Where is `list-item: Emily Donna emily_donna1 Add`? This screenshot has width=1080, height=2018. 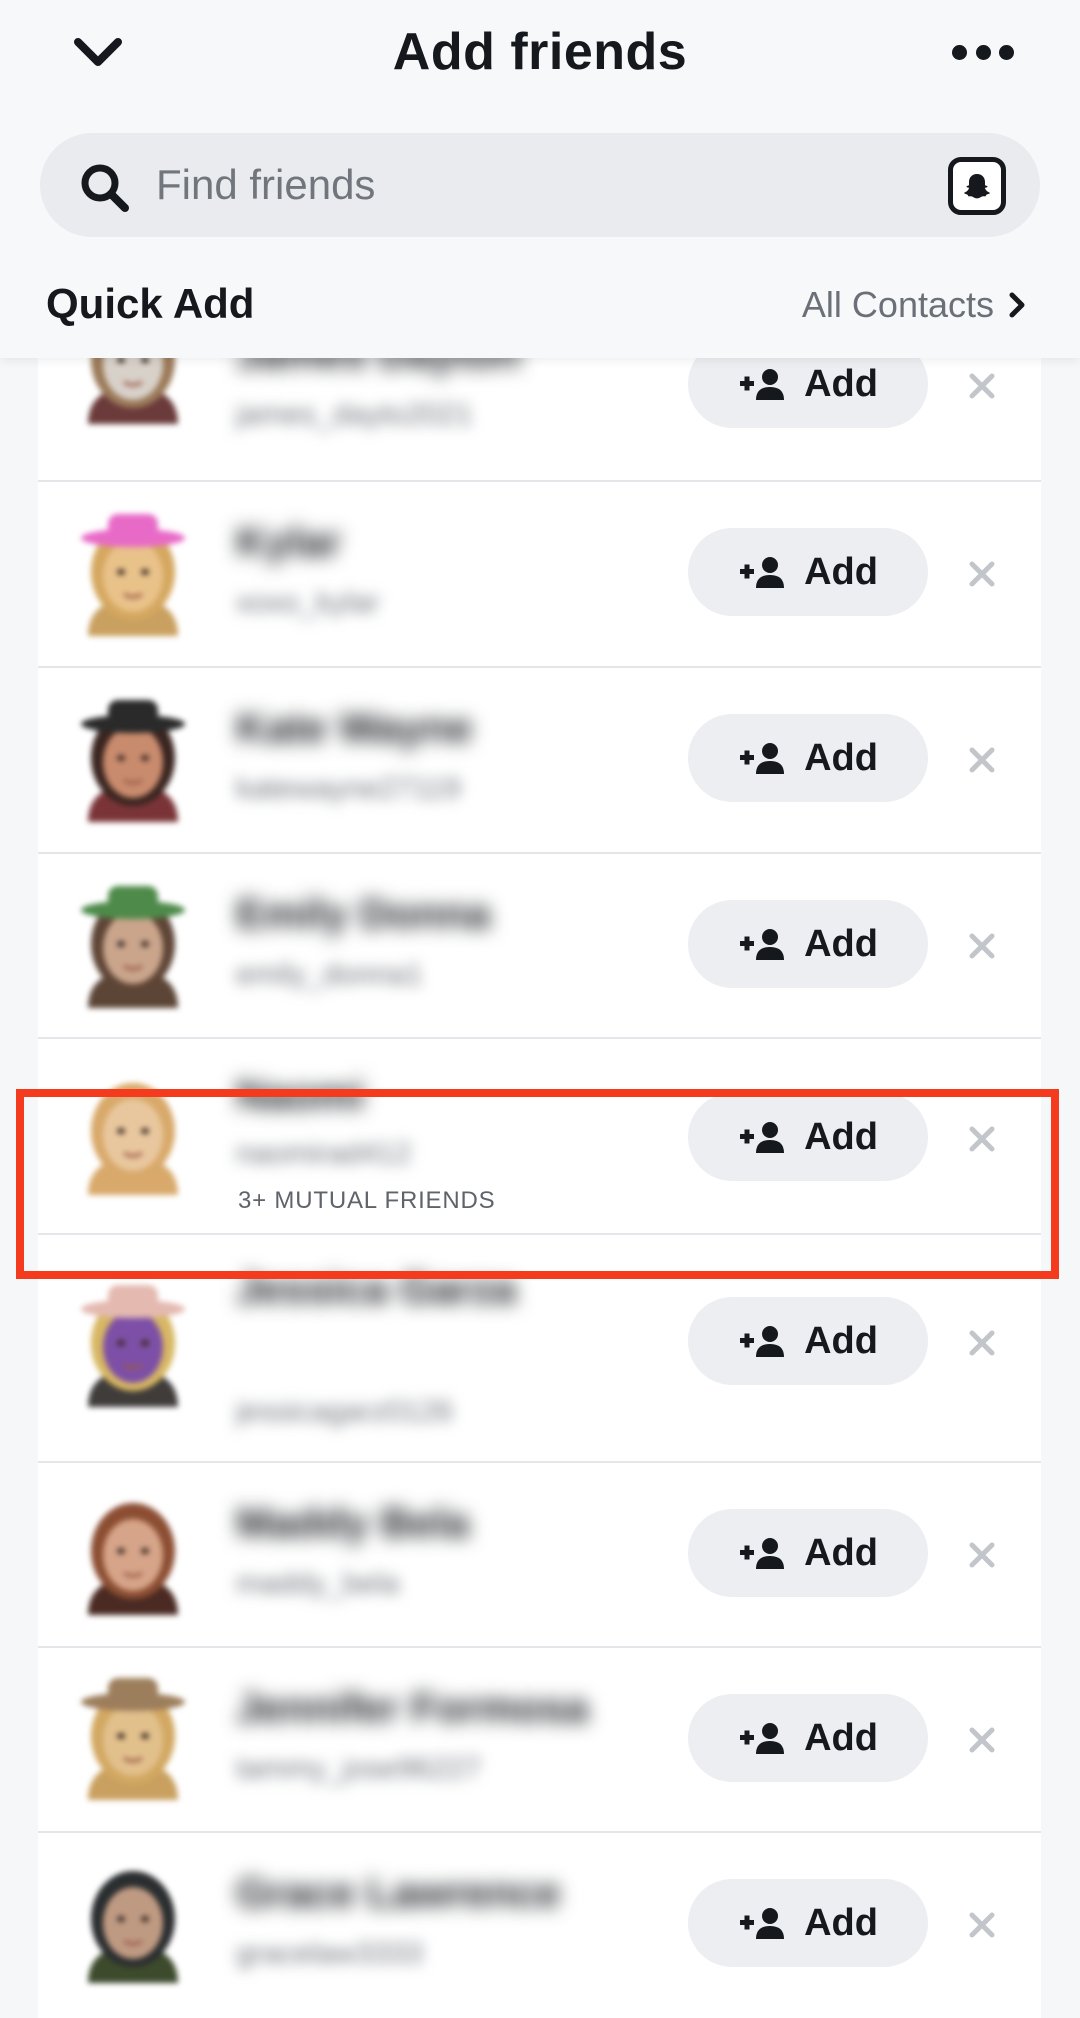 list-item: Emily Donna emily_donna1 Add is located at coordinates (539, 946).